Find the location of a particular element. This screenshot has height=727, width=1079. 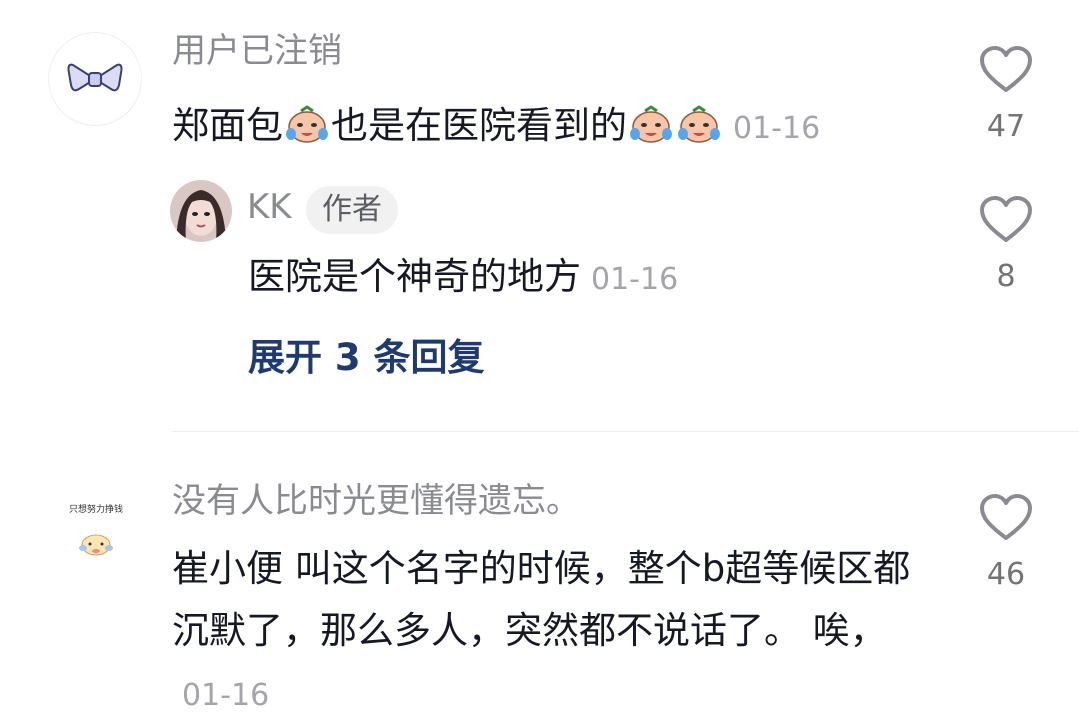

author-badge: 作者 is located at coordinates (352, 210).